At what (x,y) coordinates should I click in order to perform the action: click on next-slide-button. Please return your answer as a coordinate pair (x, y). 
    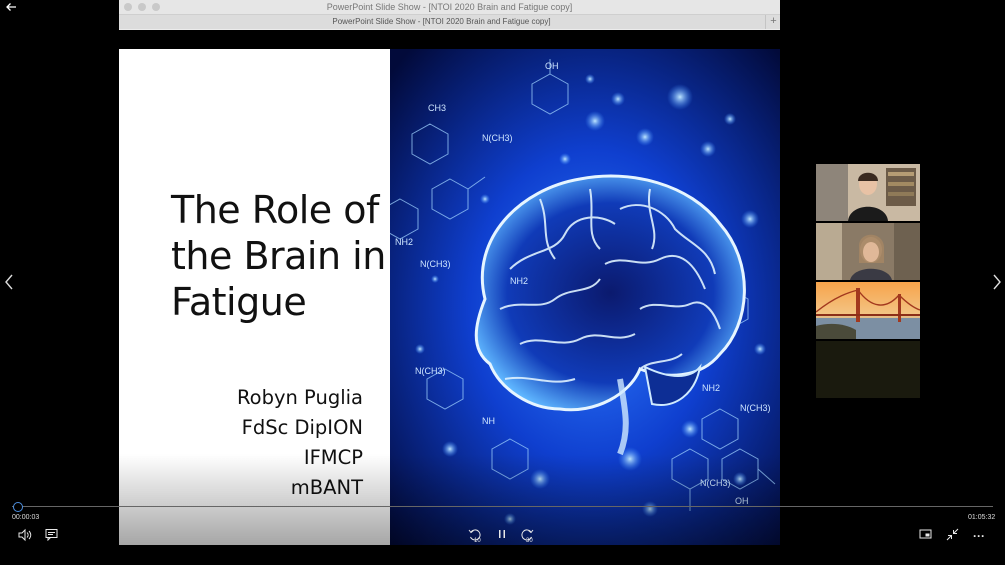
    Looking at the image, I should click on (997, 283).